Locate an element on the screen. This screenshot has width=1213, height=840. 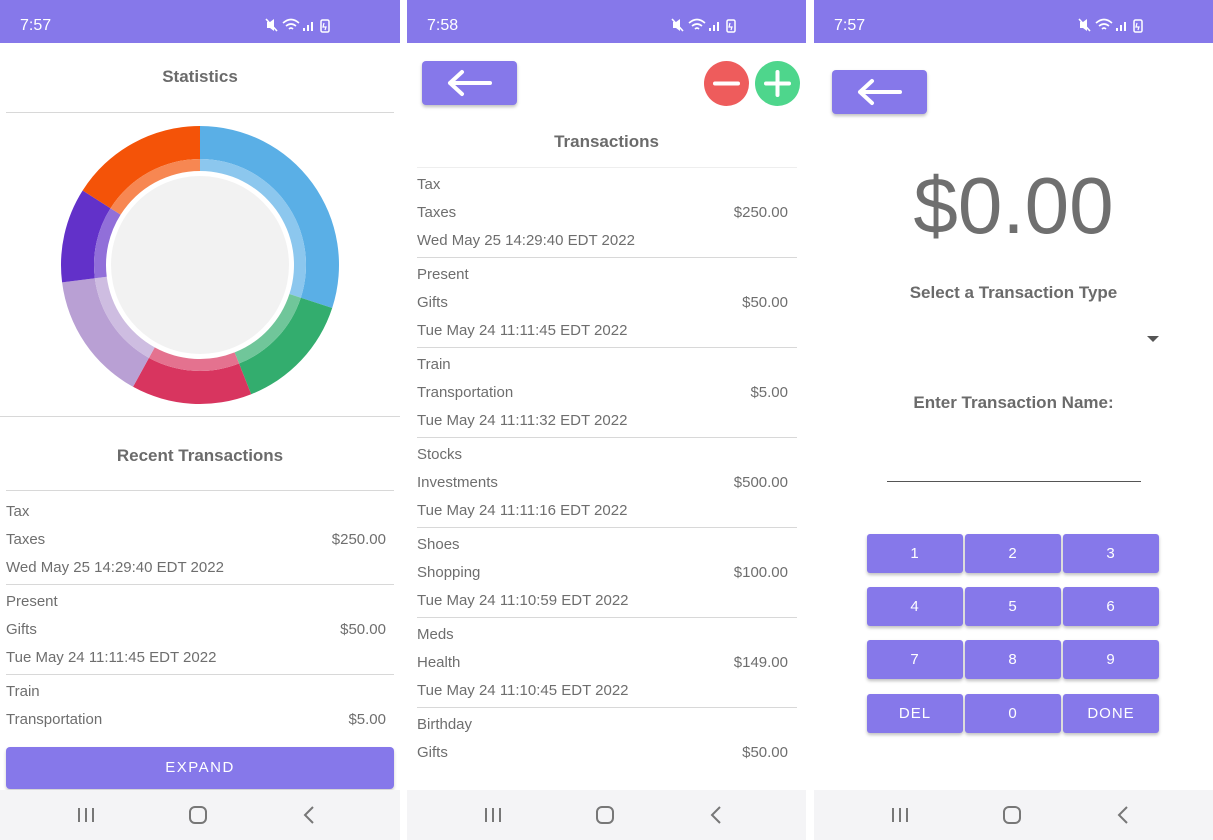
transaction-name: Shoes is located at coordinates (438, 544).